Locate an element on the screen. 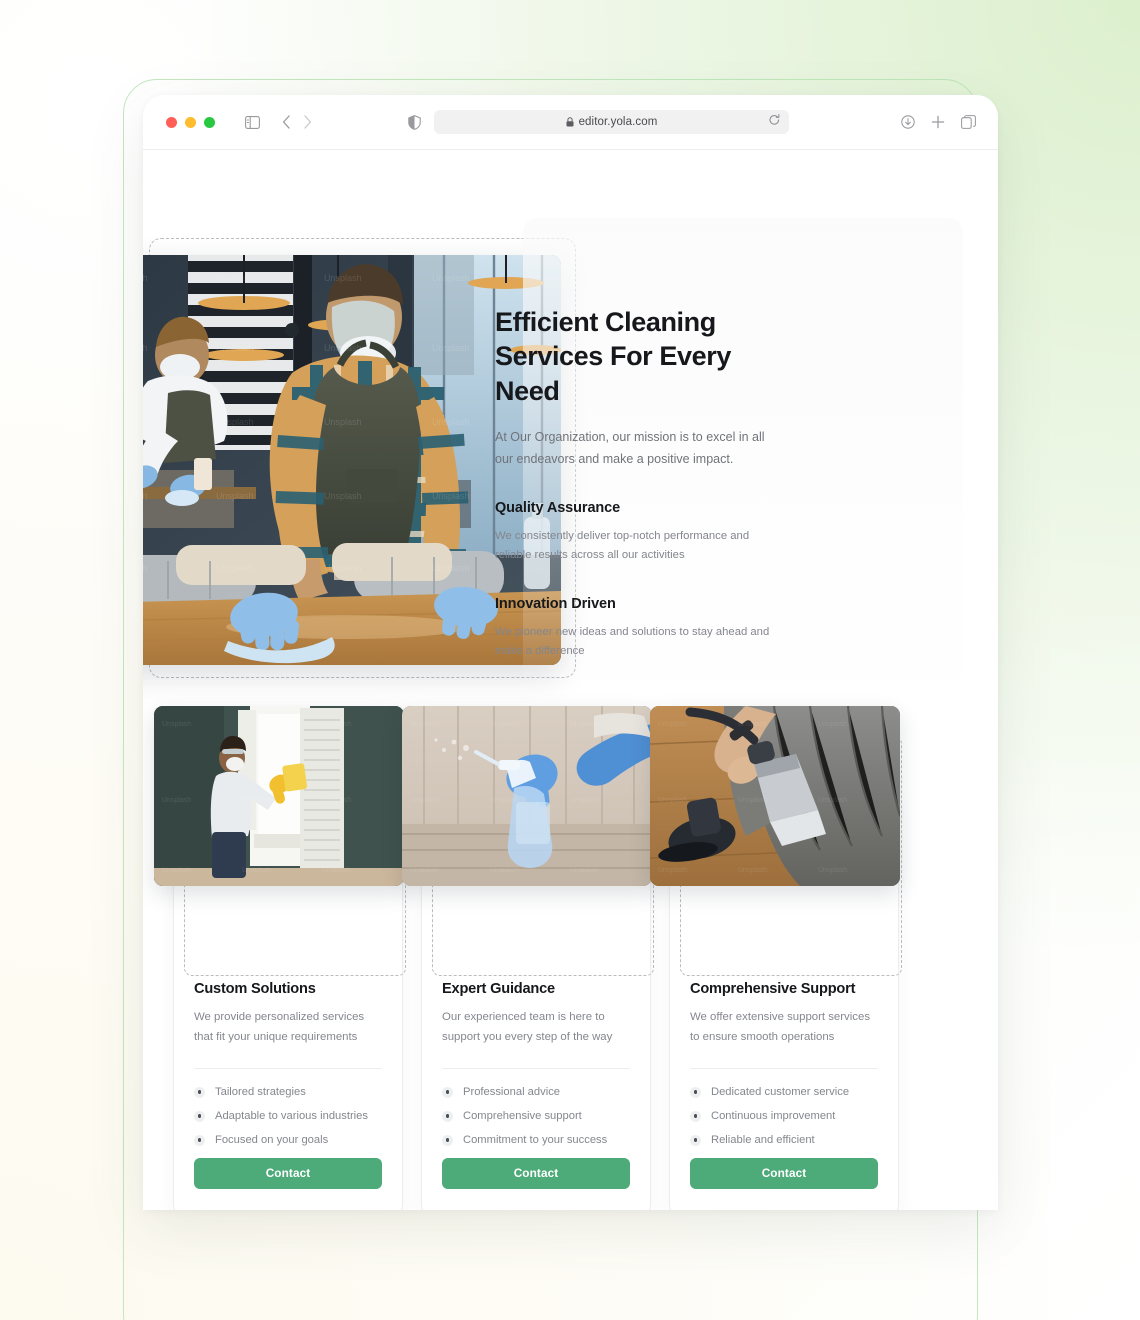  plus-icon is located at coordinates (938, 122).